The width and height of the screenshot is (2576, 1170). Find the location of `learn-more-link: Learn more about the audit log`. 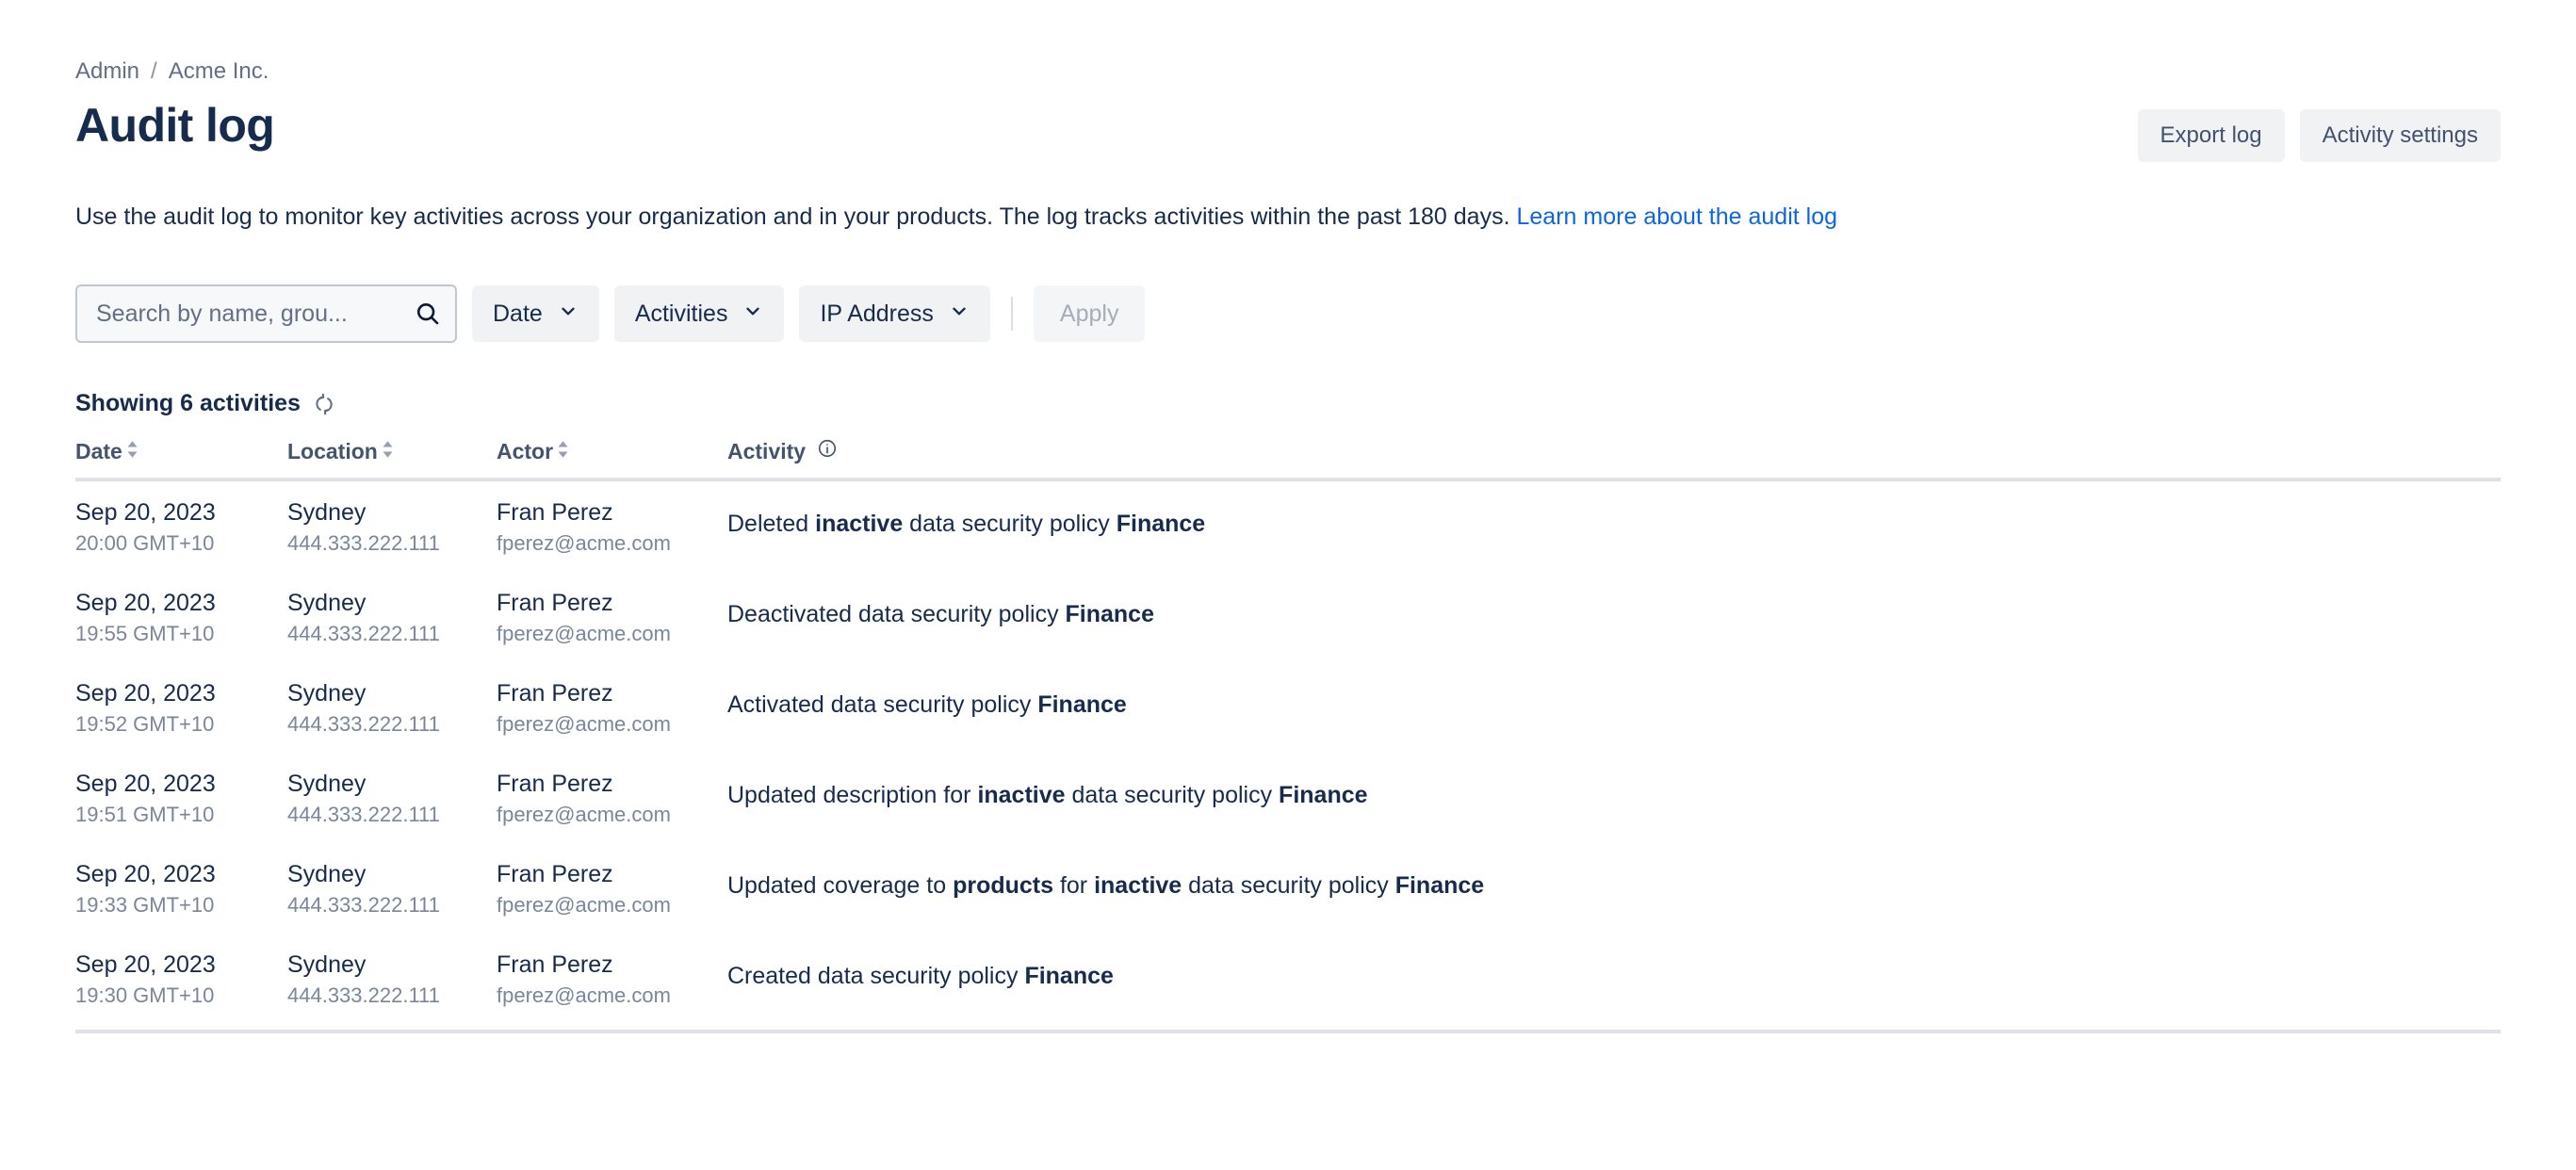

learn-more-link: Learn more about the audit log is located at coordinates (1677, 216).